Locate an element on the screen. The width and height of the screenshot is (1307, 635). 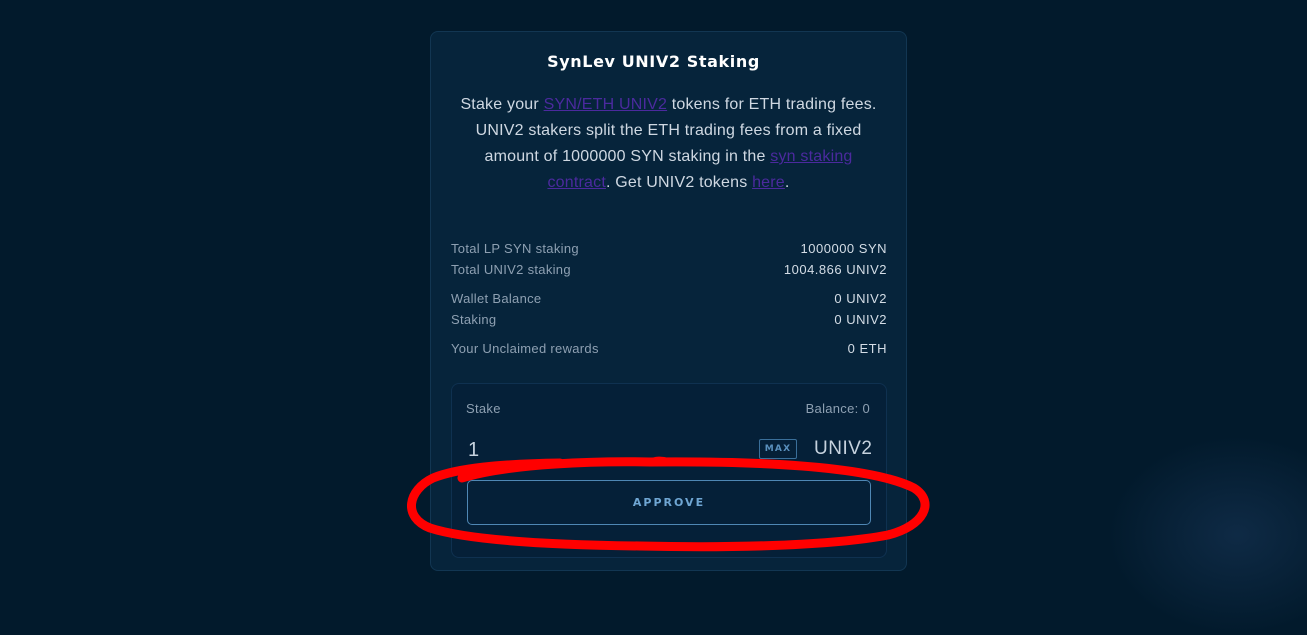
stat-label: Staking is located at coordinates (473, 320).